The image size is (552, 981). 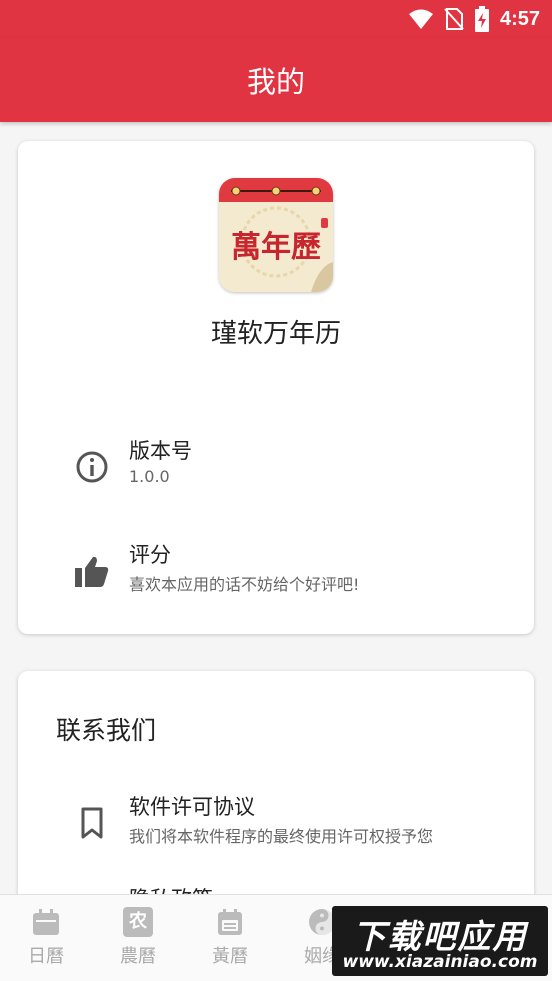 What do you see at coordinates (440, 962) in the screenshot?
I see `watermark-url: www.xiazainiao.com` at bounding box center [440, 962].